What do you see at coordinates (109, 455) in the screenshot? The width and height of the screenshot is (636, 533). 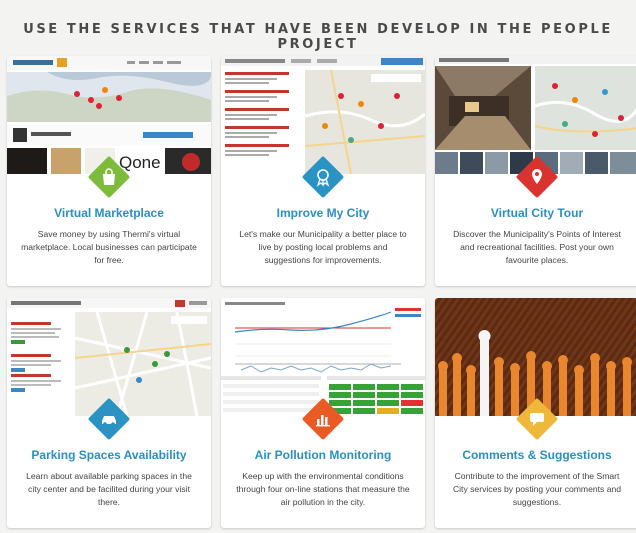 I see `card-title: Parking Spaces Availability` at bounding box center [109, 455].